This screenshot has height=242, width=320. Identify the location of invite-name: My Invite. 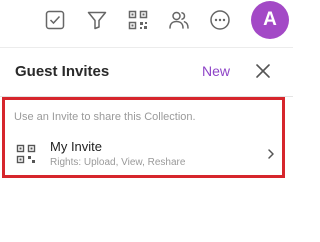
(76, 146).